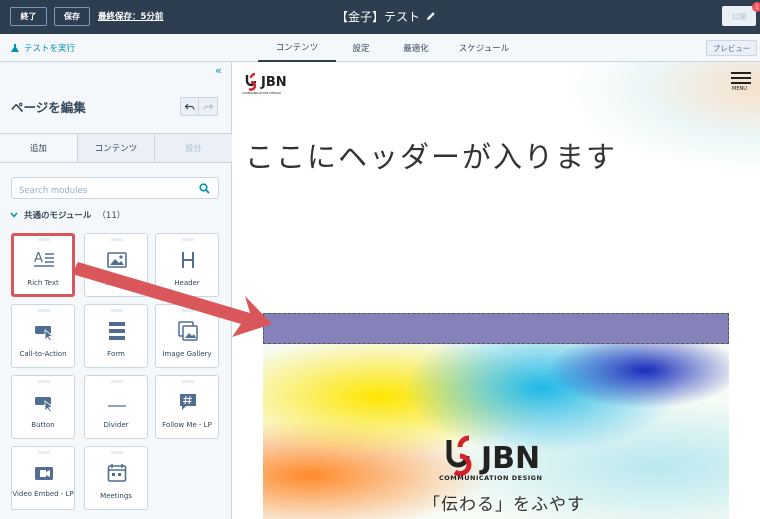 Image resolution: width=760 pixels, height=519 pixels. Describe the element at coordinates (504, 505) in the screenshot. I see `hero-tagline: 「伝わる」をふやす` at that location.